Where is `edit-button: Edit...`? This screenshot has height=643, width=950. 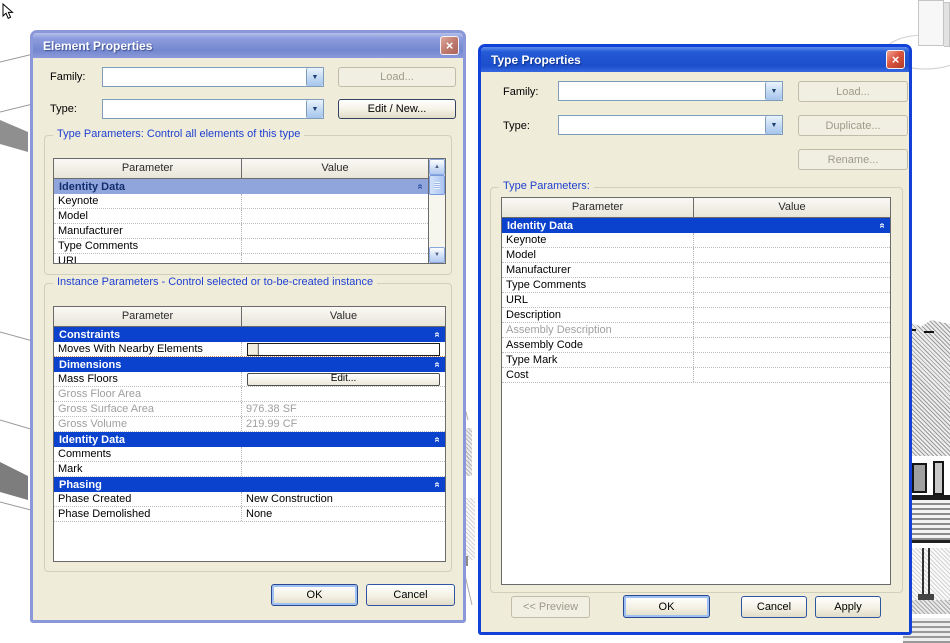
edit-button: Edit... is located at coordinates (343, 379).